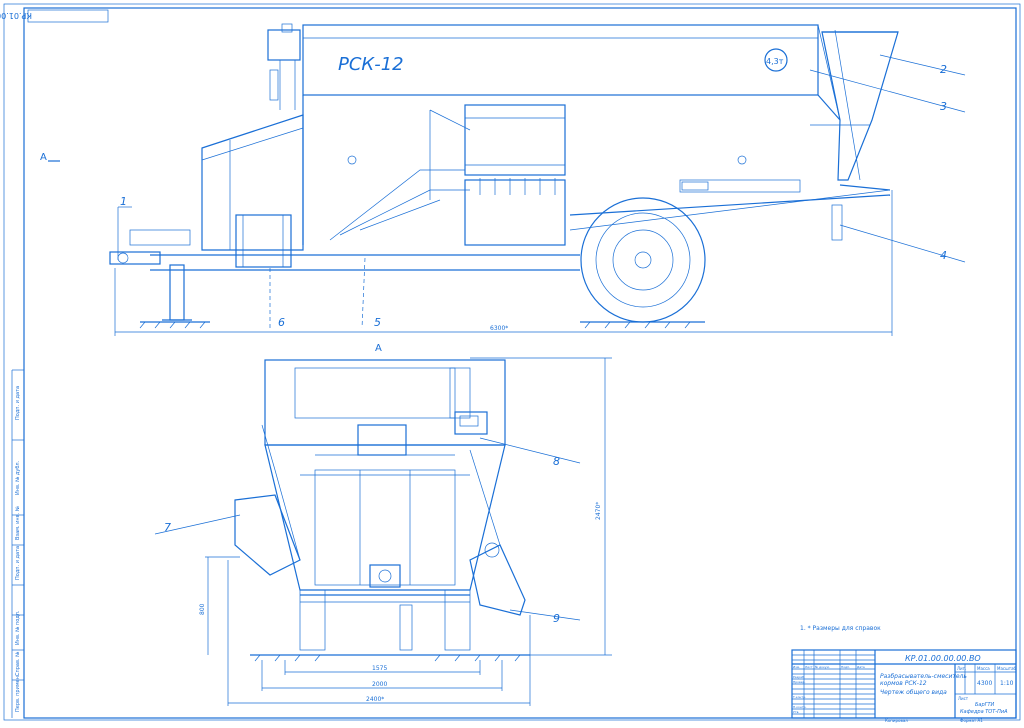  I want to click on svg-text: 4,3т, so click(775, 61).